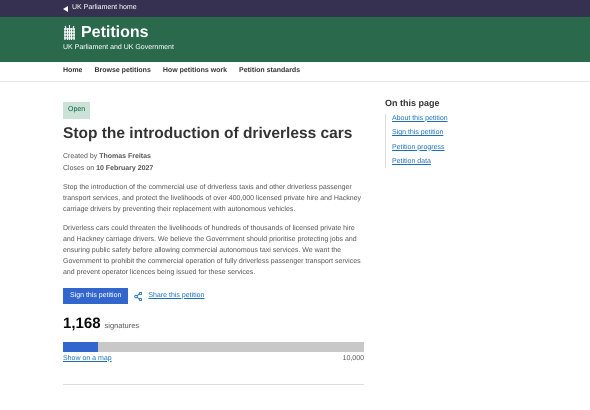  I want to click on on-this-page-heading: On this page, so click(413, 103).